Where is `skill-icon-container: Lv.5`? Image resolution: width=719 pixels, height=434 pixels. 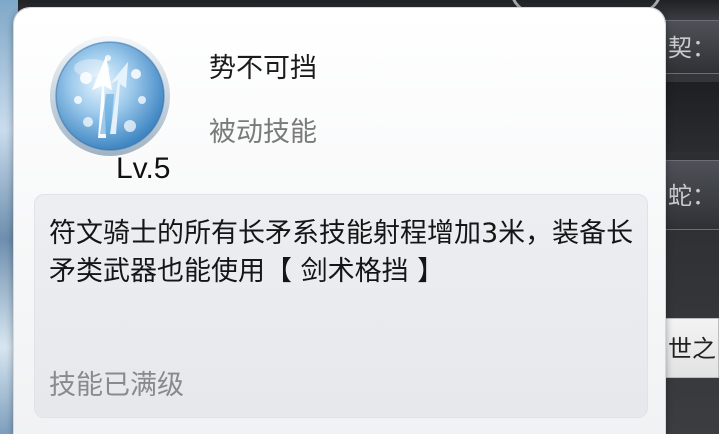
skill-icon-container: Lv.5 is located at coordinates (110, 109).